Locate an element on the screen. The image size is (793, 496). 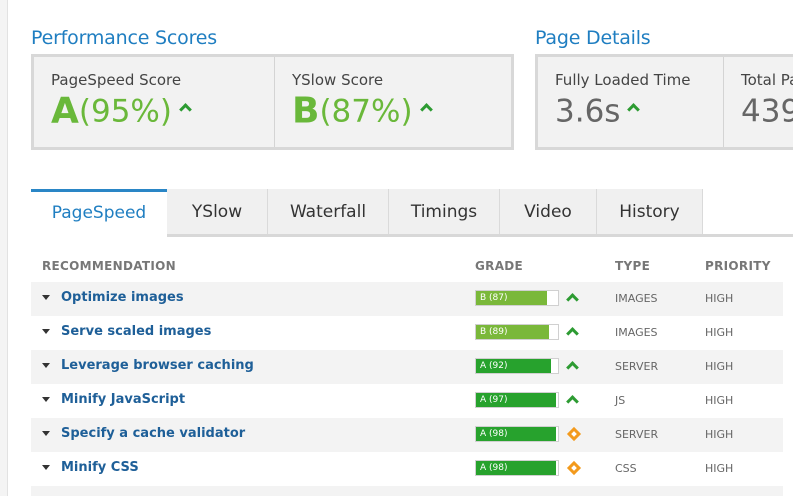
recommendation-link: Optimize images is located at coordinates (122, 297).